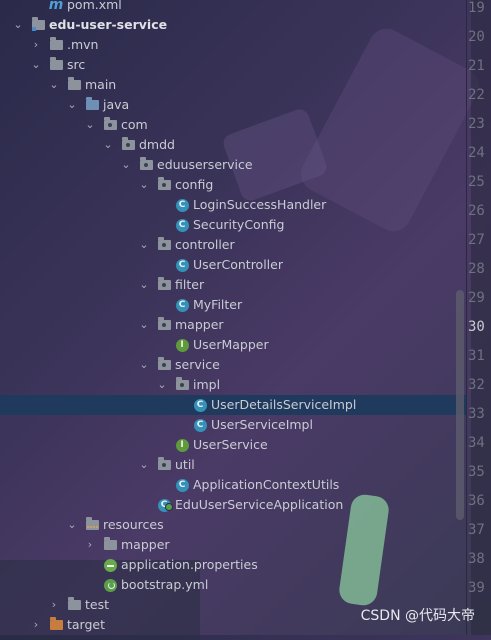 The width and height of the screenshot is (491, 640). Describe the element at coordinates (476, 8) in the screenshot. I see `line-number: 19` at that location.